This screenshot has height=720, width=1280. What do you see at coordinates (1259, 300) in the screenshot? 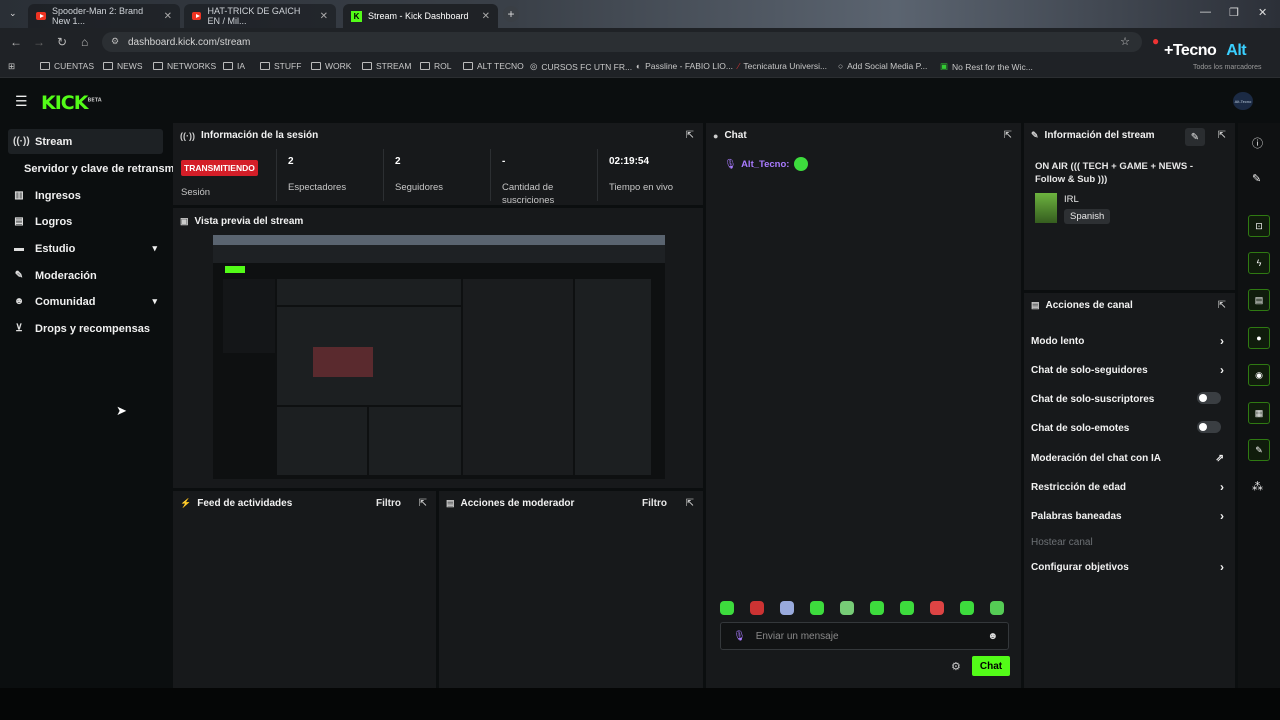
I see `list-icon: ▤` at bounding box center [1259, 300].